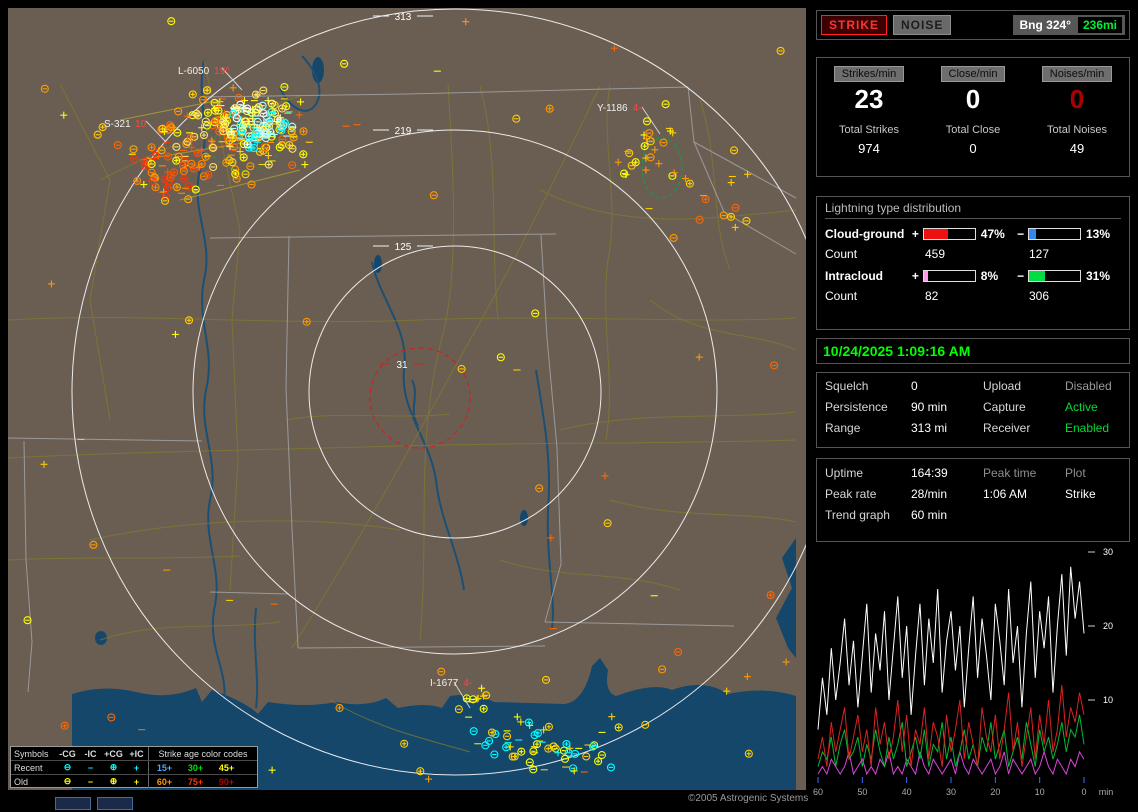 Image resolution: width=1138 pixels, height=812 pixels. I want to click on cloud-ground-count-row: Count 459 127, so click(973, 254).